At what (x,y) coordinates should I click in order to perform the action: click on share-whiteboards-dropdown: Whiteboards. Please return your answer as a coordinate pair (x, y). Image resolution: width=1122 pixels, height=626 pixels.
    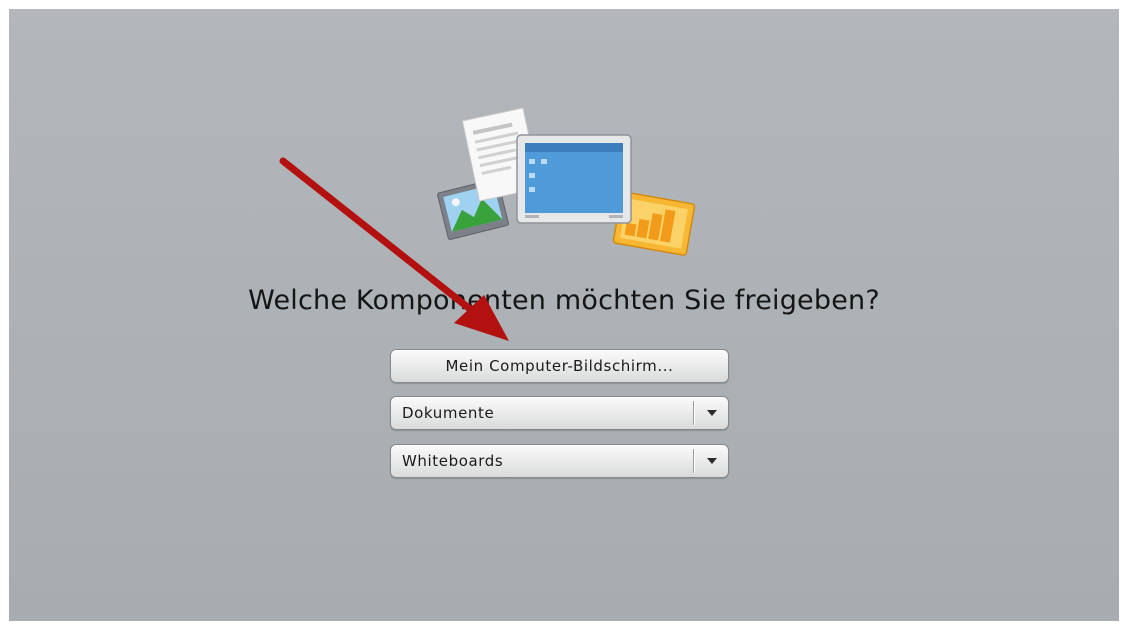
    Looking at the image, I should click on (559, 461).